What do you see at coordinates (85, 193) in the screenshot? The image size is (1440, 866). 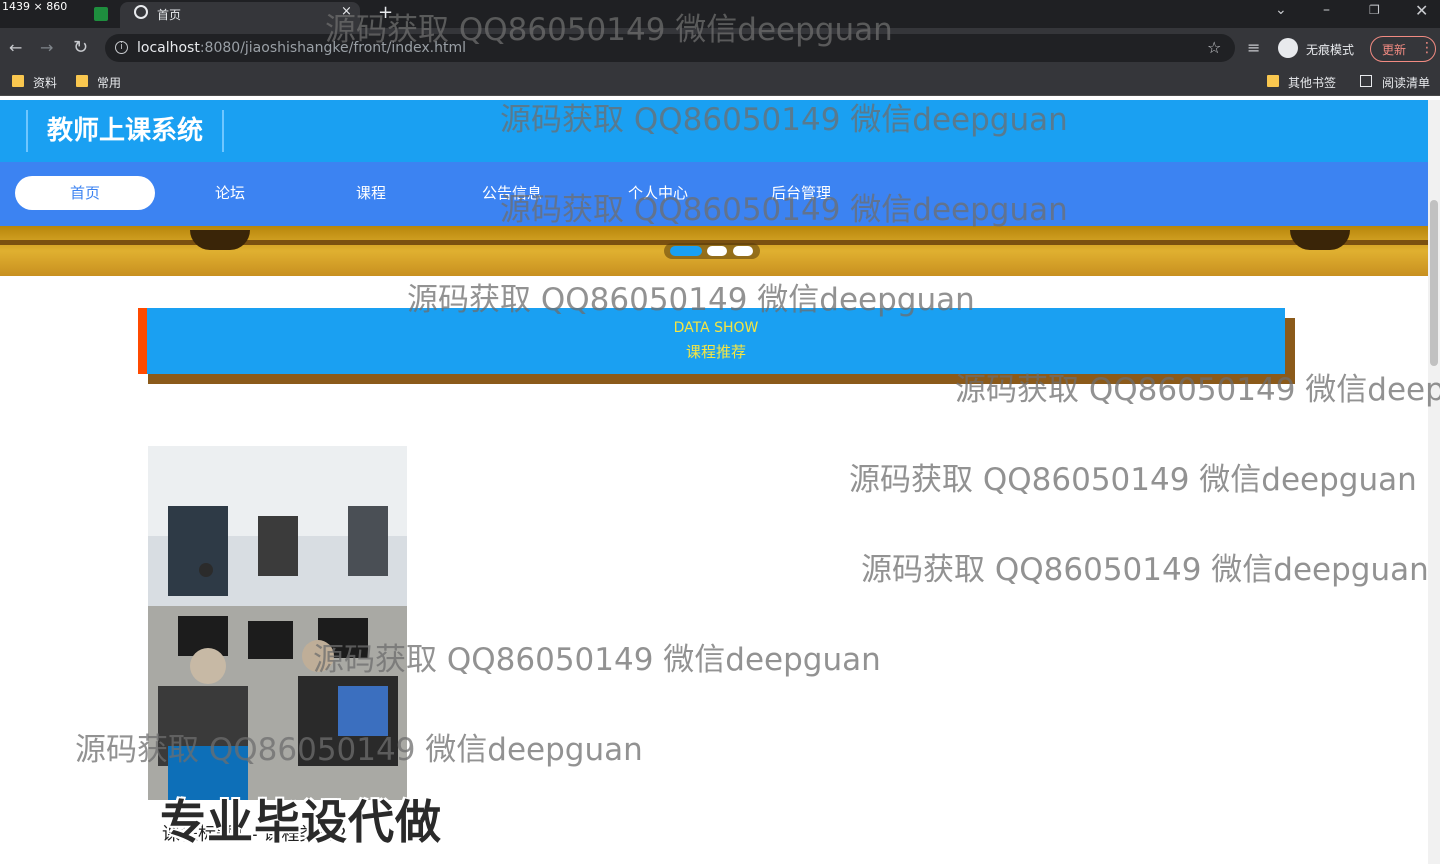 I see `nav-home: 首页` at bounding box center [85, 193].